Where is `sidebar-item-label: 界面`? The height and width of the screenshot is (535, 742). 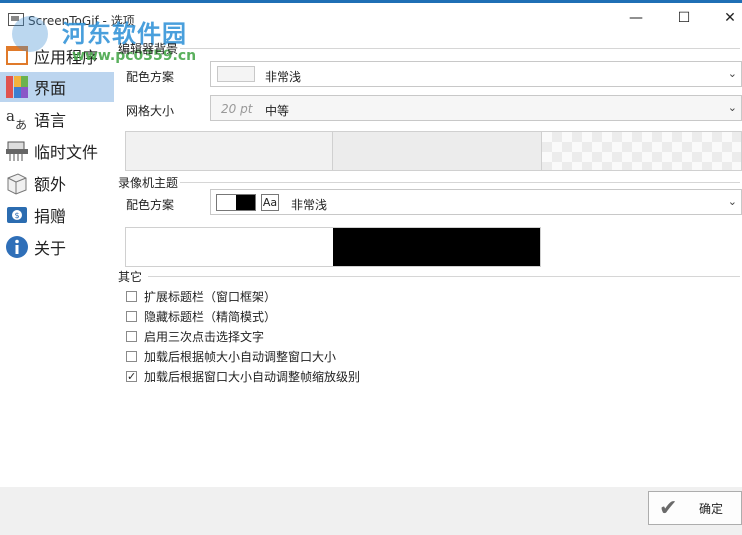 sidebar-item-label: 界面 is located at coordinates (50, 88).